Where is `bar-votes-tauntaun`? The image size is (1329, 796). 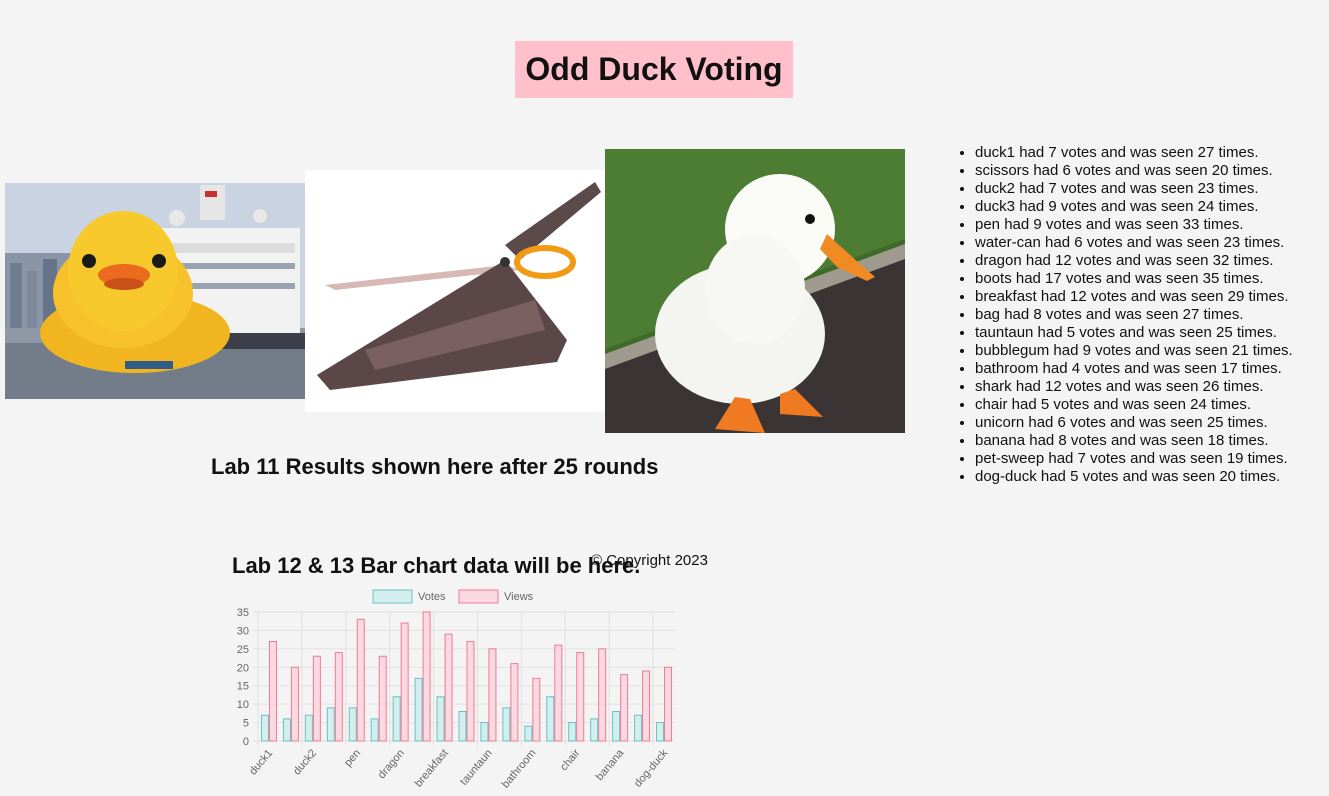 bar-votes-tauntaun is located at coordinates (484, 732).